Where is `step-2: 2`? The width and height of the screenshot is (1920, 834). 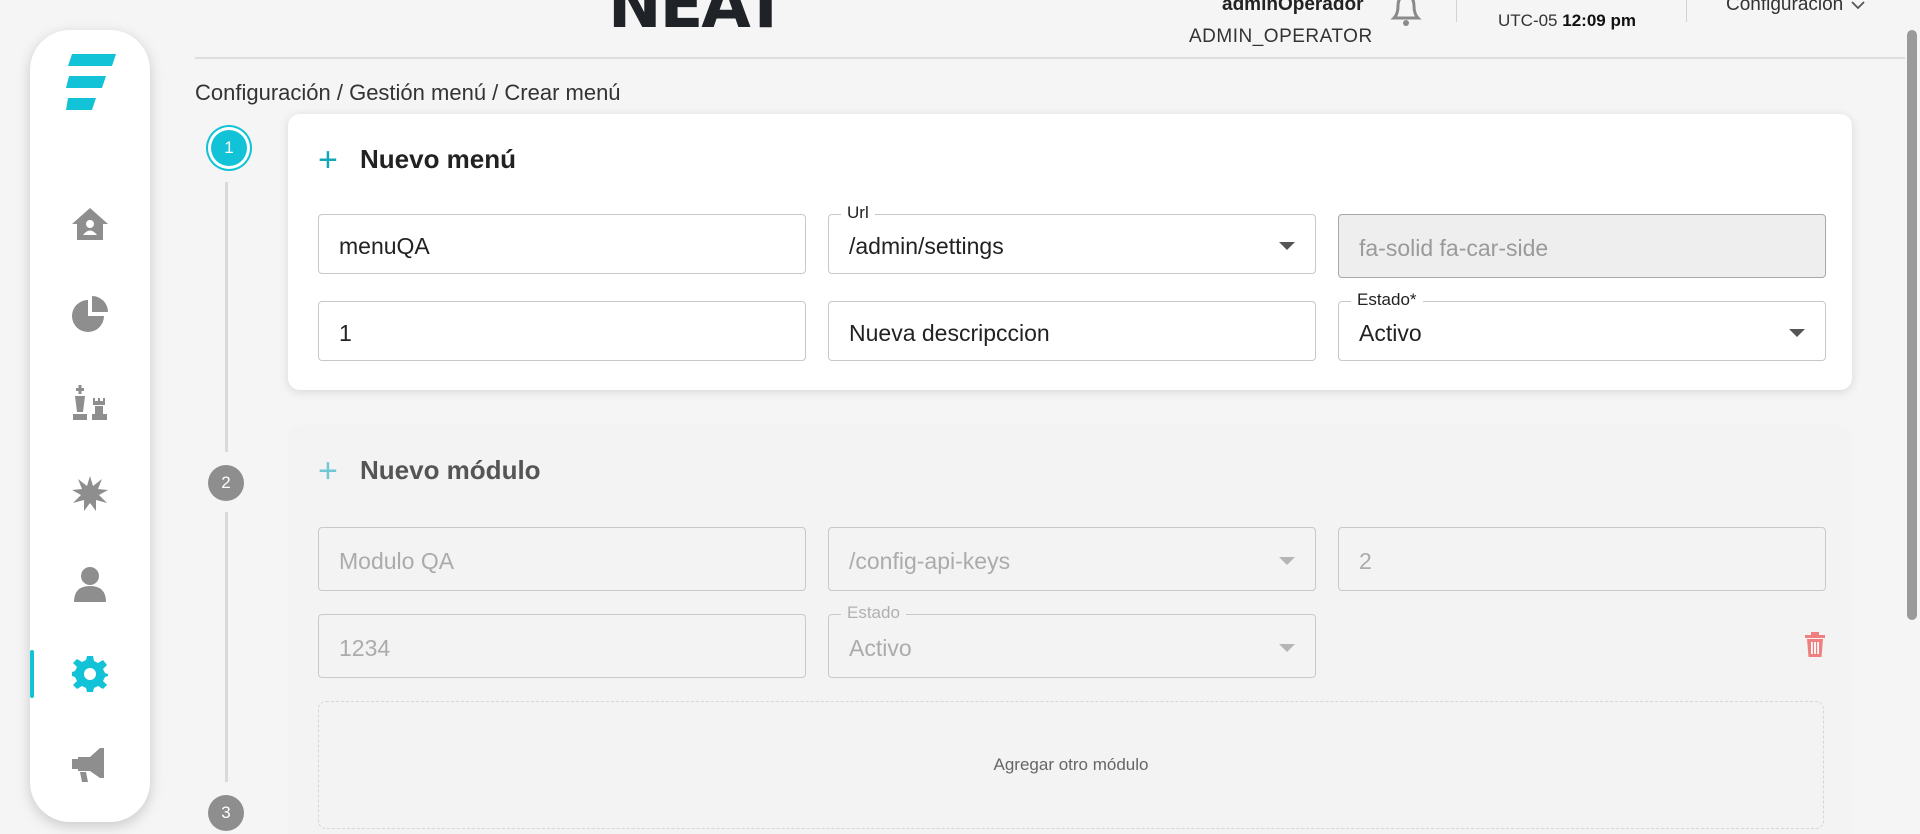 step-2: 2 is located at coordinates (226, 483).